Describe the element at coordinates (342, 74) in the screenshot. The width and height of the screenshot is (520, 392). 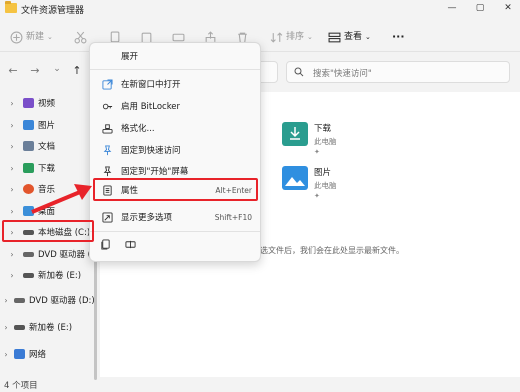
I see `search-placeholder: 搜索"快速访问"` at that location.